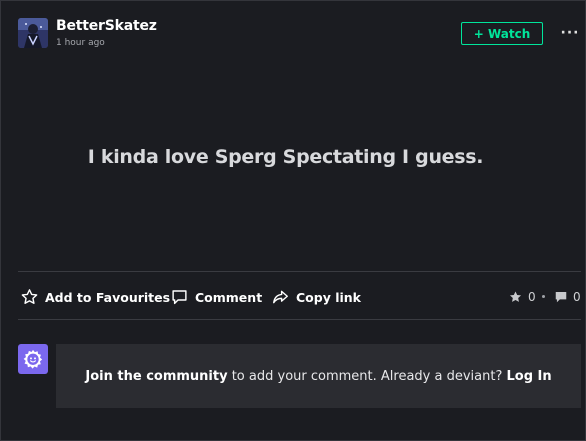 The width and height of the screenshot is (586, 441). What do you see at coordinates (285, 157) in the screenshot?
I see `status-text: I kinda love Sperg Spectating I guess.` at bounding box center [285, 157].